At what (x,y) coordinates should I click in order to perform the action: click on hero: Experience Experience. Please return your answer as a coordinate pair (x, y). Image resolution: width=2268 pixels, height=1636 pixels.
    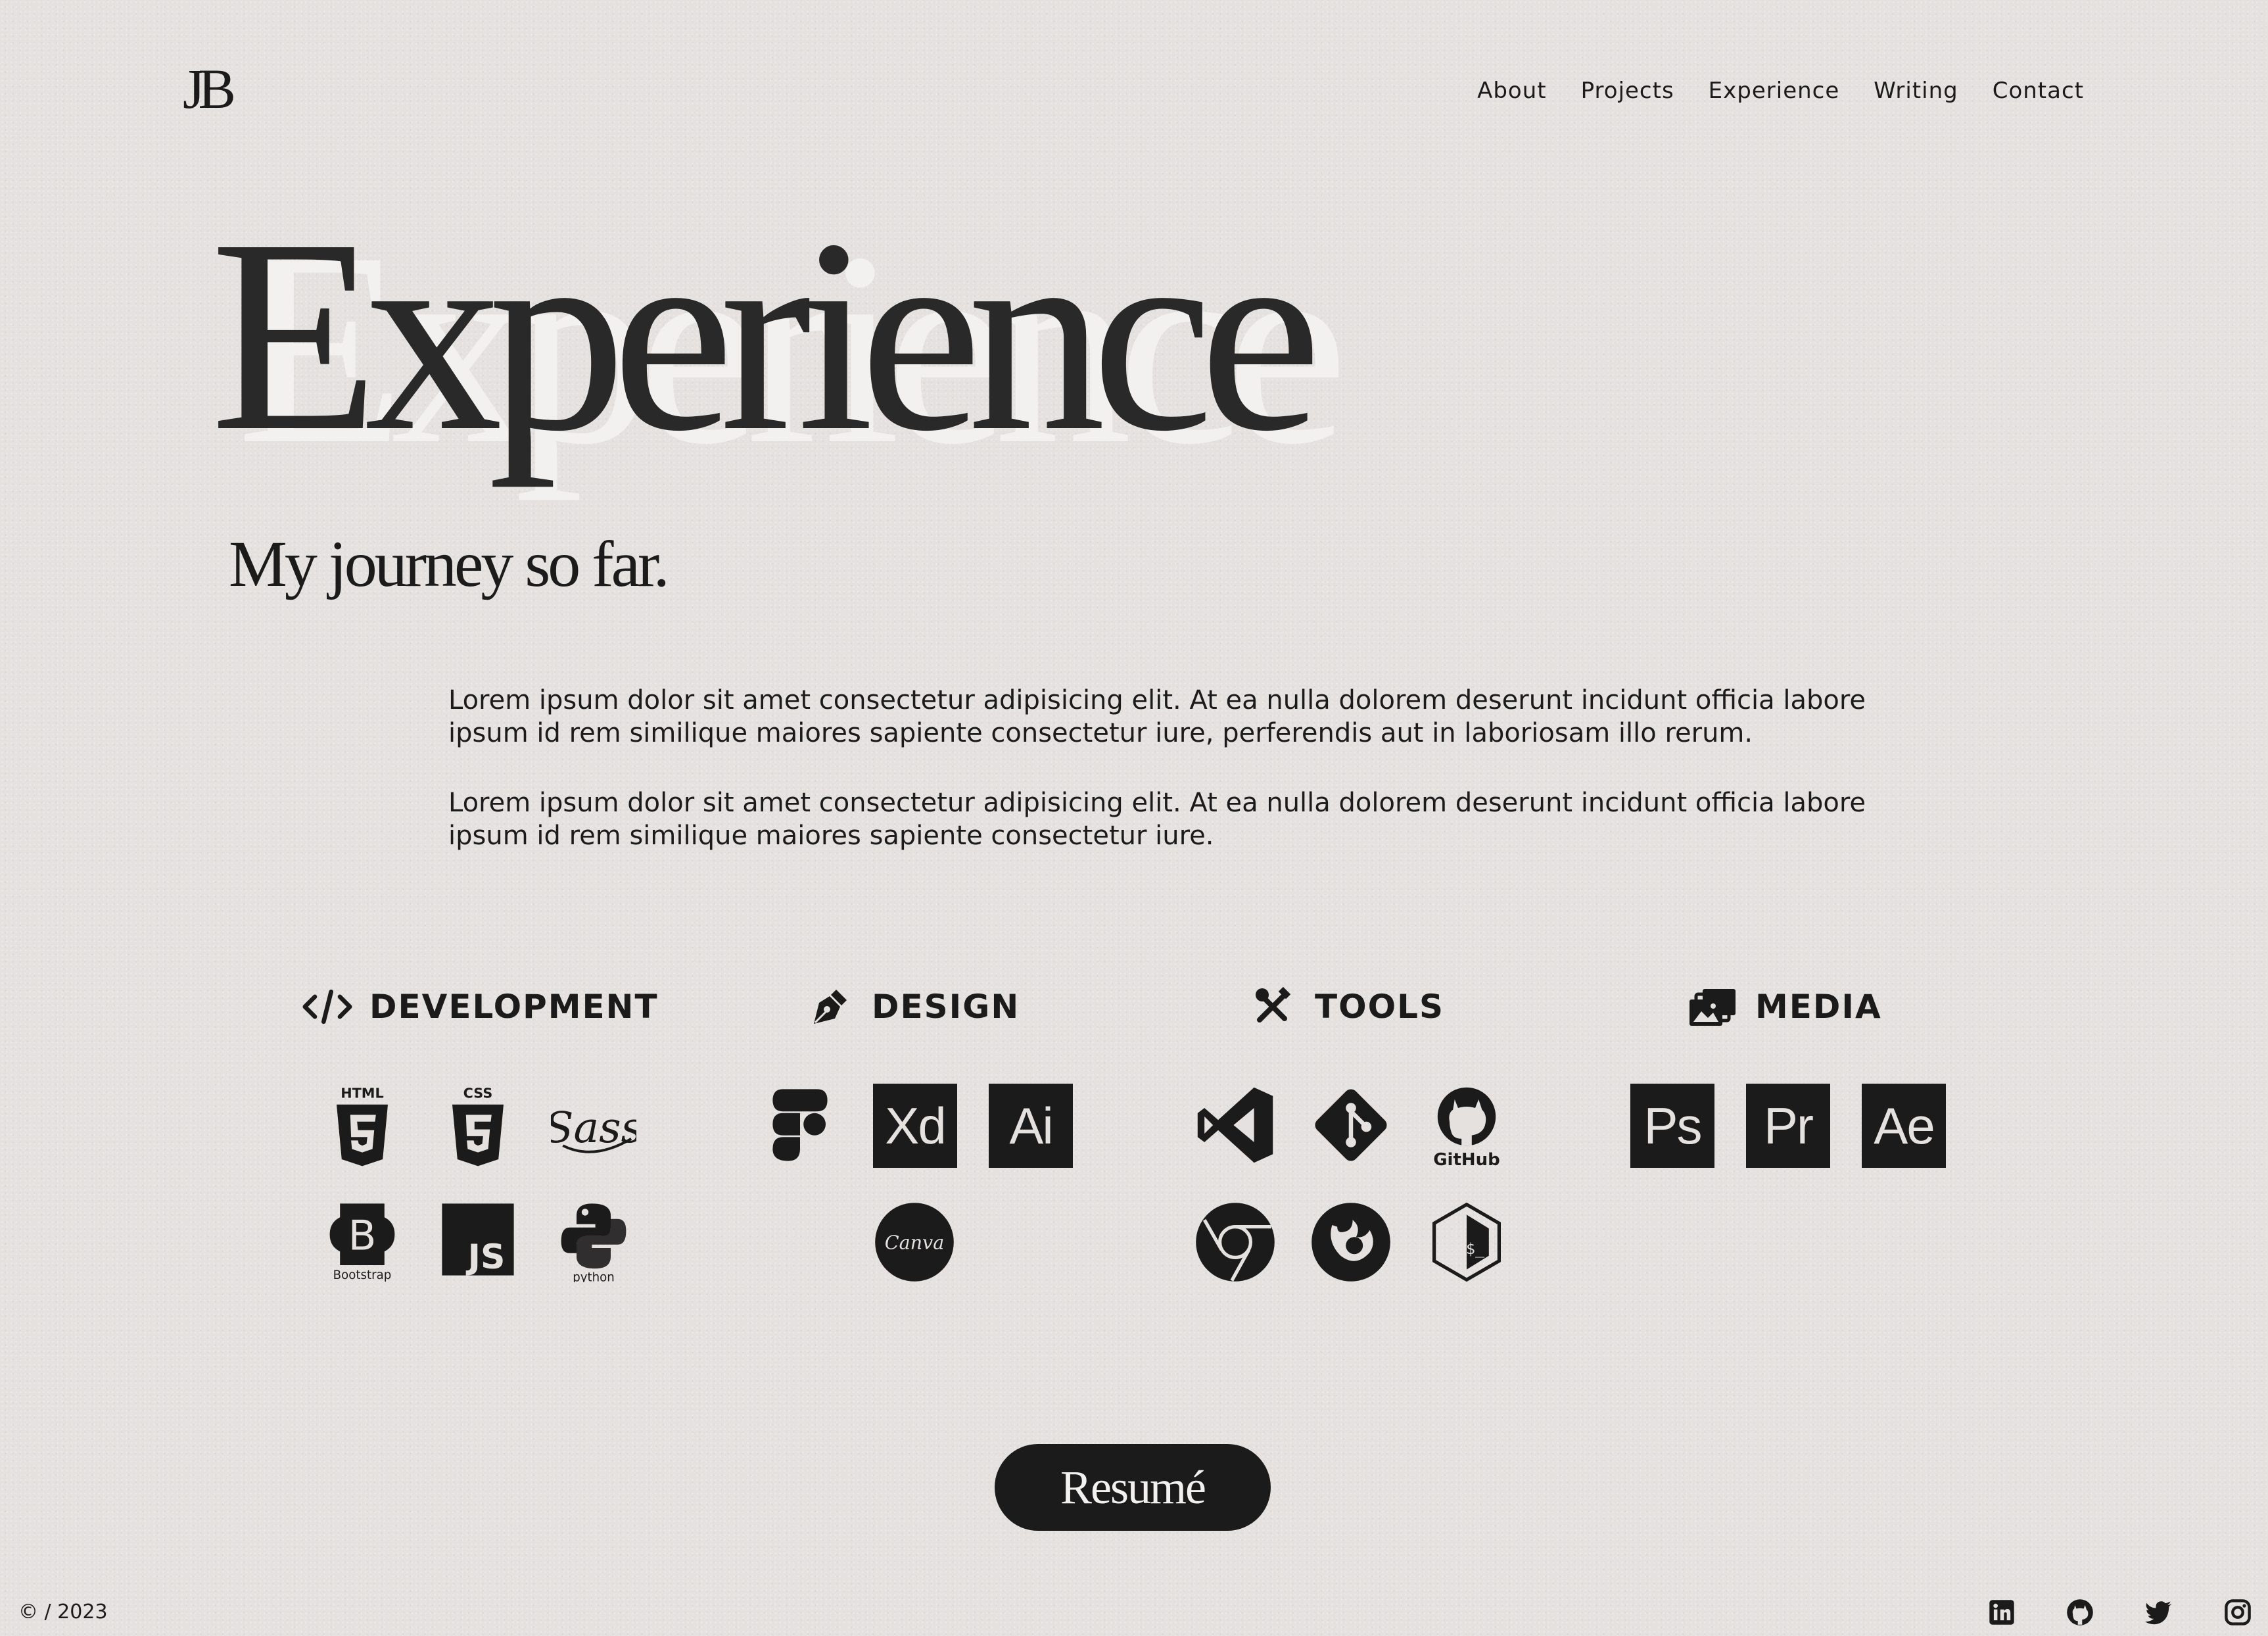
    Looking at the image, I should click on (779, 335).